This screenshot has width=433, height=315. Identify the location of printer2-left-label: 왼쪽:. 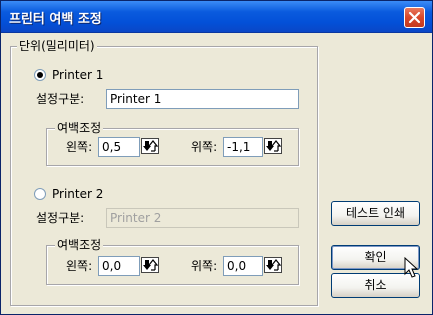
(79, 266).